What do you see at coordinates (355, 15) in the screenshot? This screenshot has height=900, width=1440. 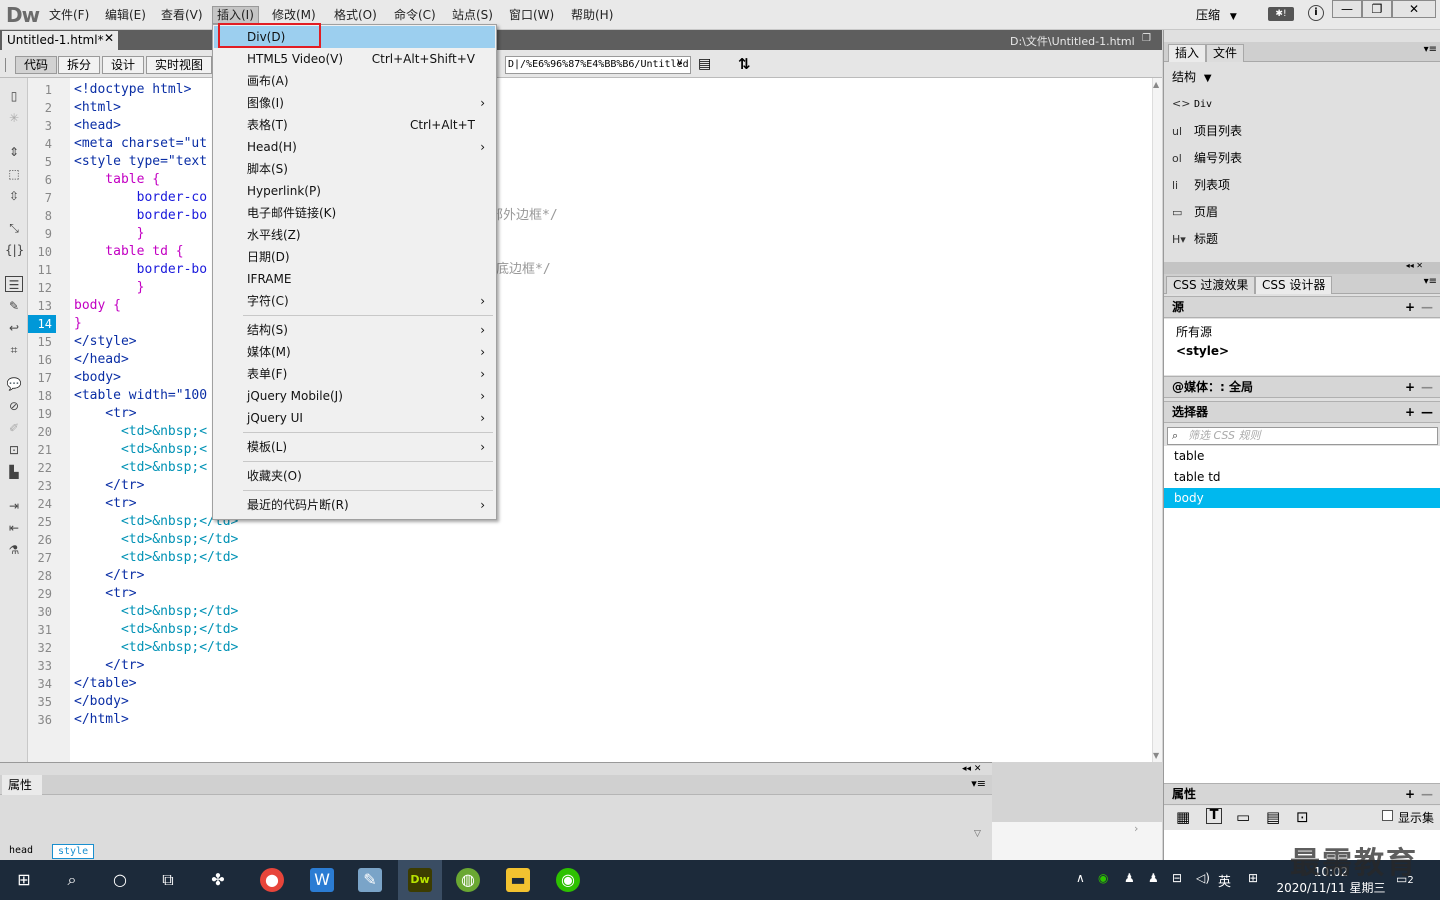 I see `menu-format: 格式(O)` at bounding box center [355, 15].